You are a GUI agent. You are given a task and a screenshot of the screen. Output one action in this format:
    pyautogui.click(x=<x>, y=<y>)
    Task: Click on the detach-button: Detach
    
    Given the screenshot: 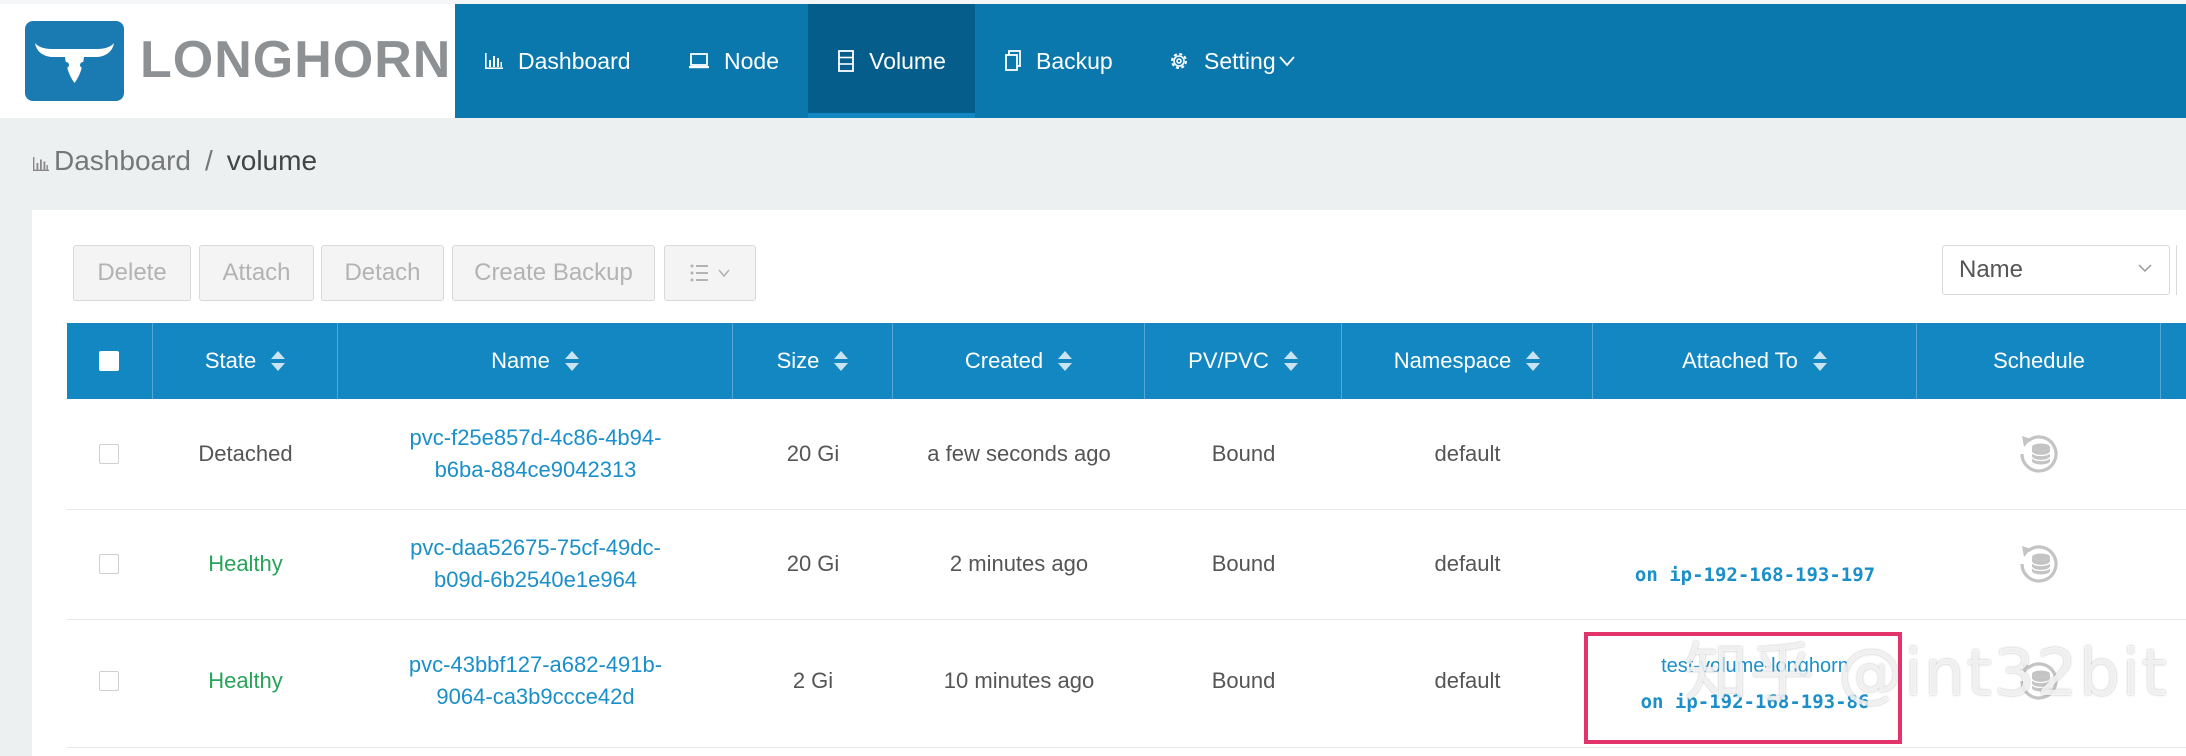 What is the action you would take?
    pyautogui.click(x=382, y=273)
    